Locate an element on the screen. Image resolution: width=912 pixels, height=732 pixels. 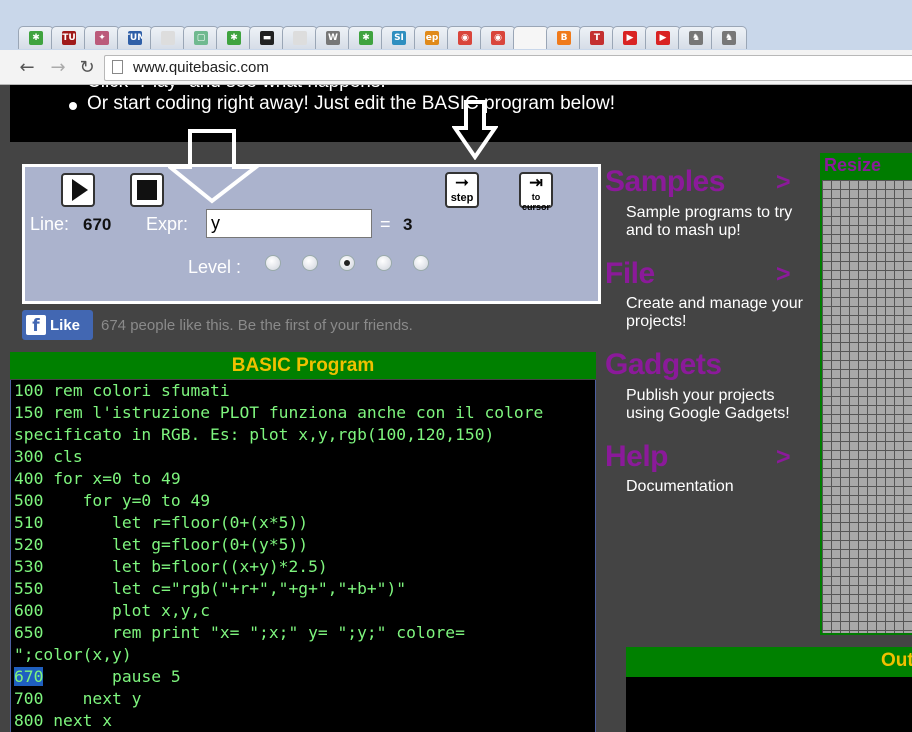
code-line: 650 rem print "x= ";x;" y= ";y;" colore= is located at coordinates (239, 632).